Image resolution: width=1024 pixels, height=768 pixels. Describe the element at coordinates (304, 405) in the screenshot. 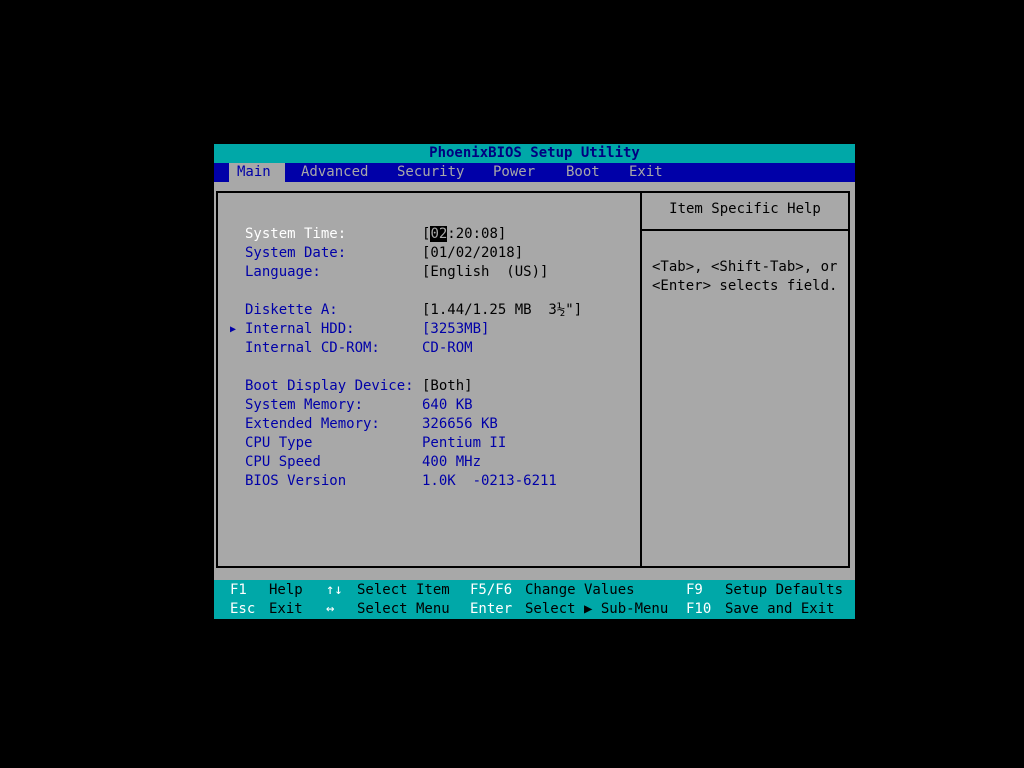

I see `system-memory-label: System Memory:` at that location.